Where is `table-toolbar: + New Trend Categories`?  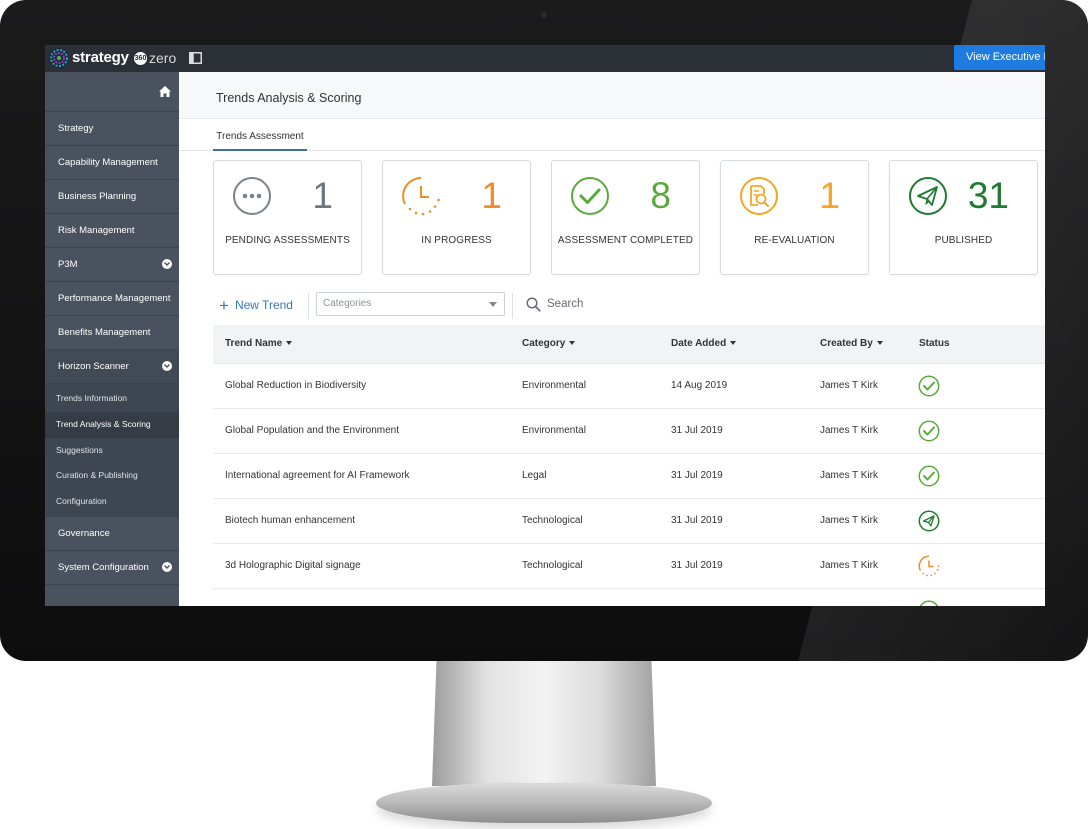 table-toolbar: + New Trend Categories is located at coordinates (628, 306).